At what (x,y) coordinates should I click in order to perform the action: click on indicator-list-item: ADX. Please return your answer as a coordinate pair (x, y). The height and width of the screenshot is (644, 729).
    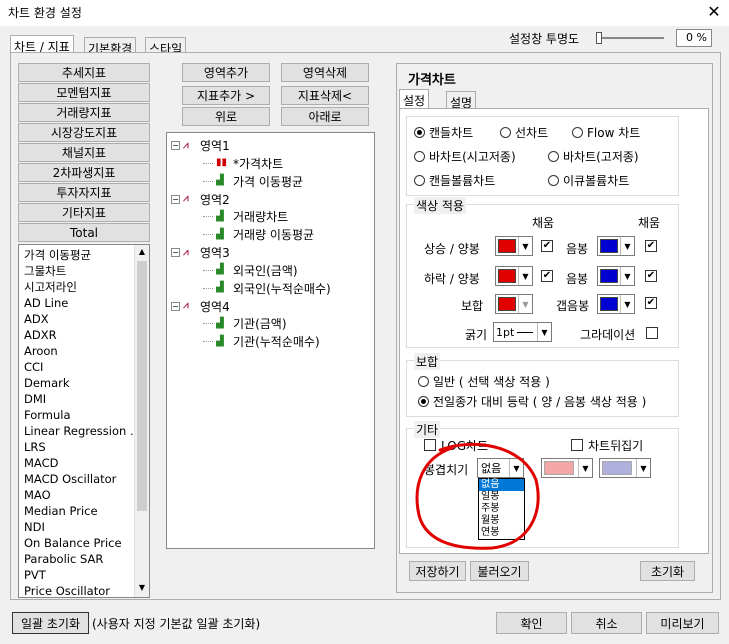
    Looking at the image, I should click on (77, 319).